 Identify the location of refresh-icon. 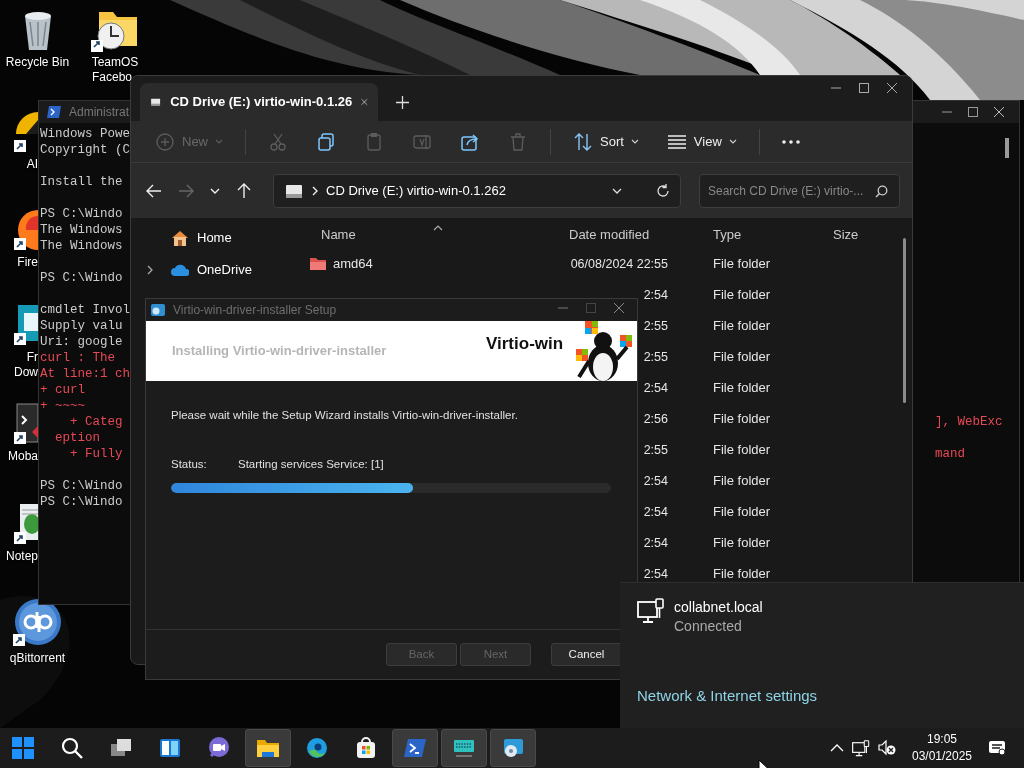
(663, 190).